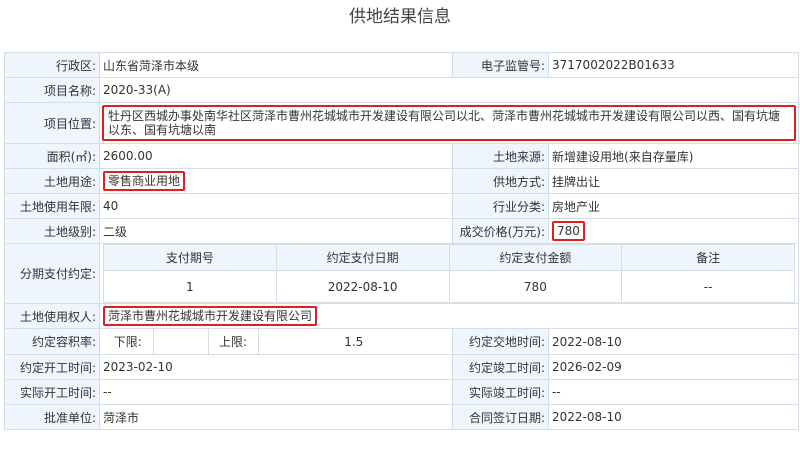  Describe the element at coordinates (449, 90) in the screenshot. I see `project-name-value: 2020-33(A)` at that location.